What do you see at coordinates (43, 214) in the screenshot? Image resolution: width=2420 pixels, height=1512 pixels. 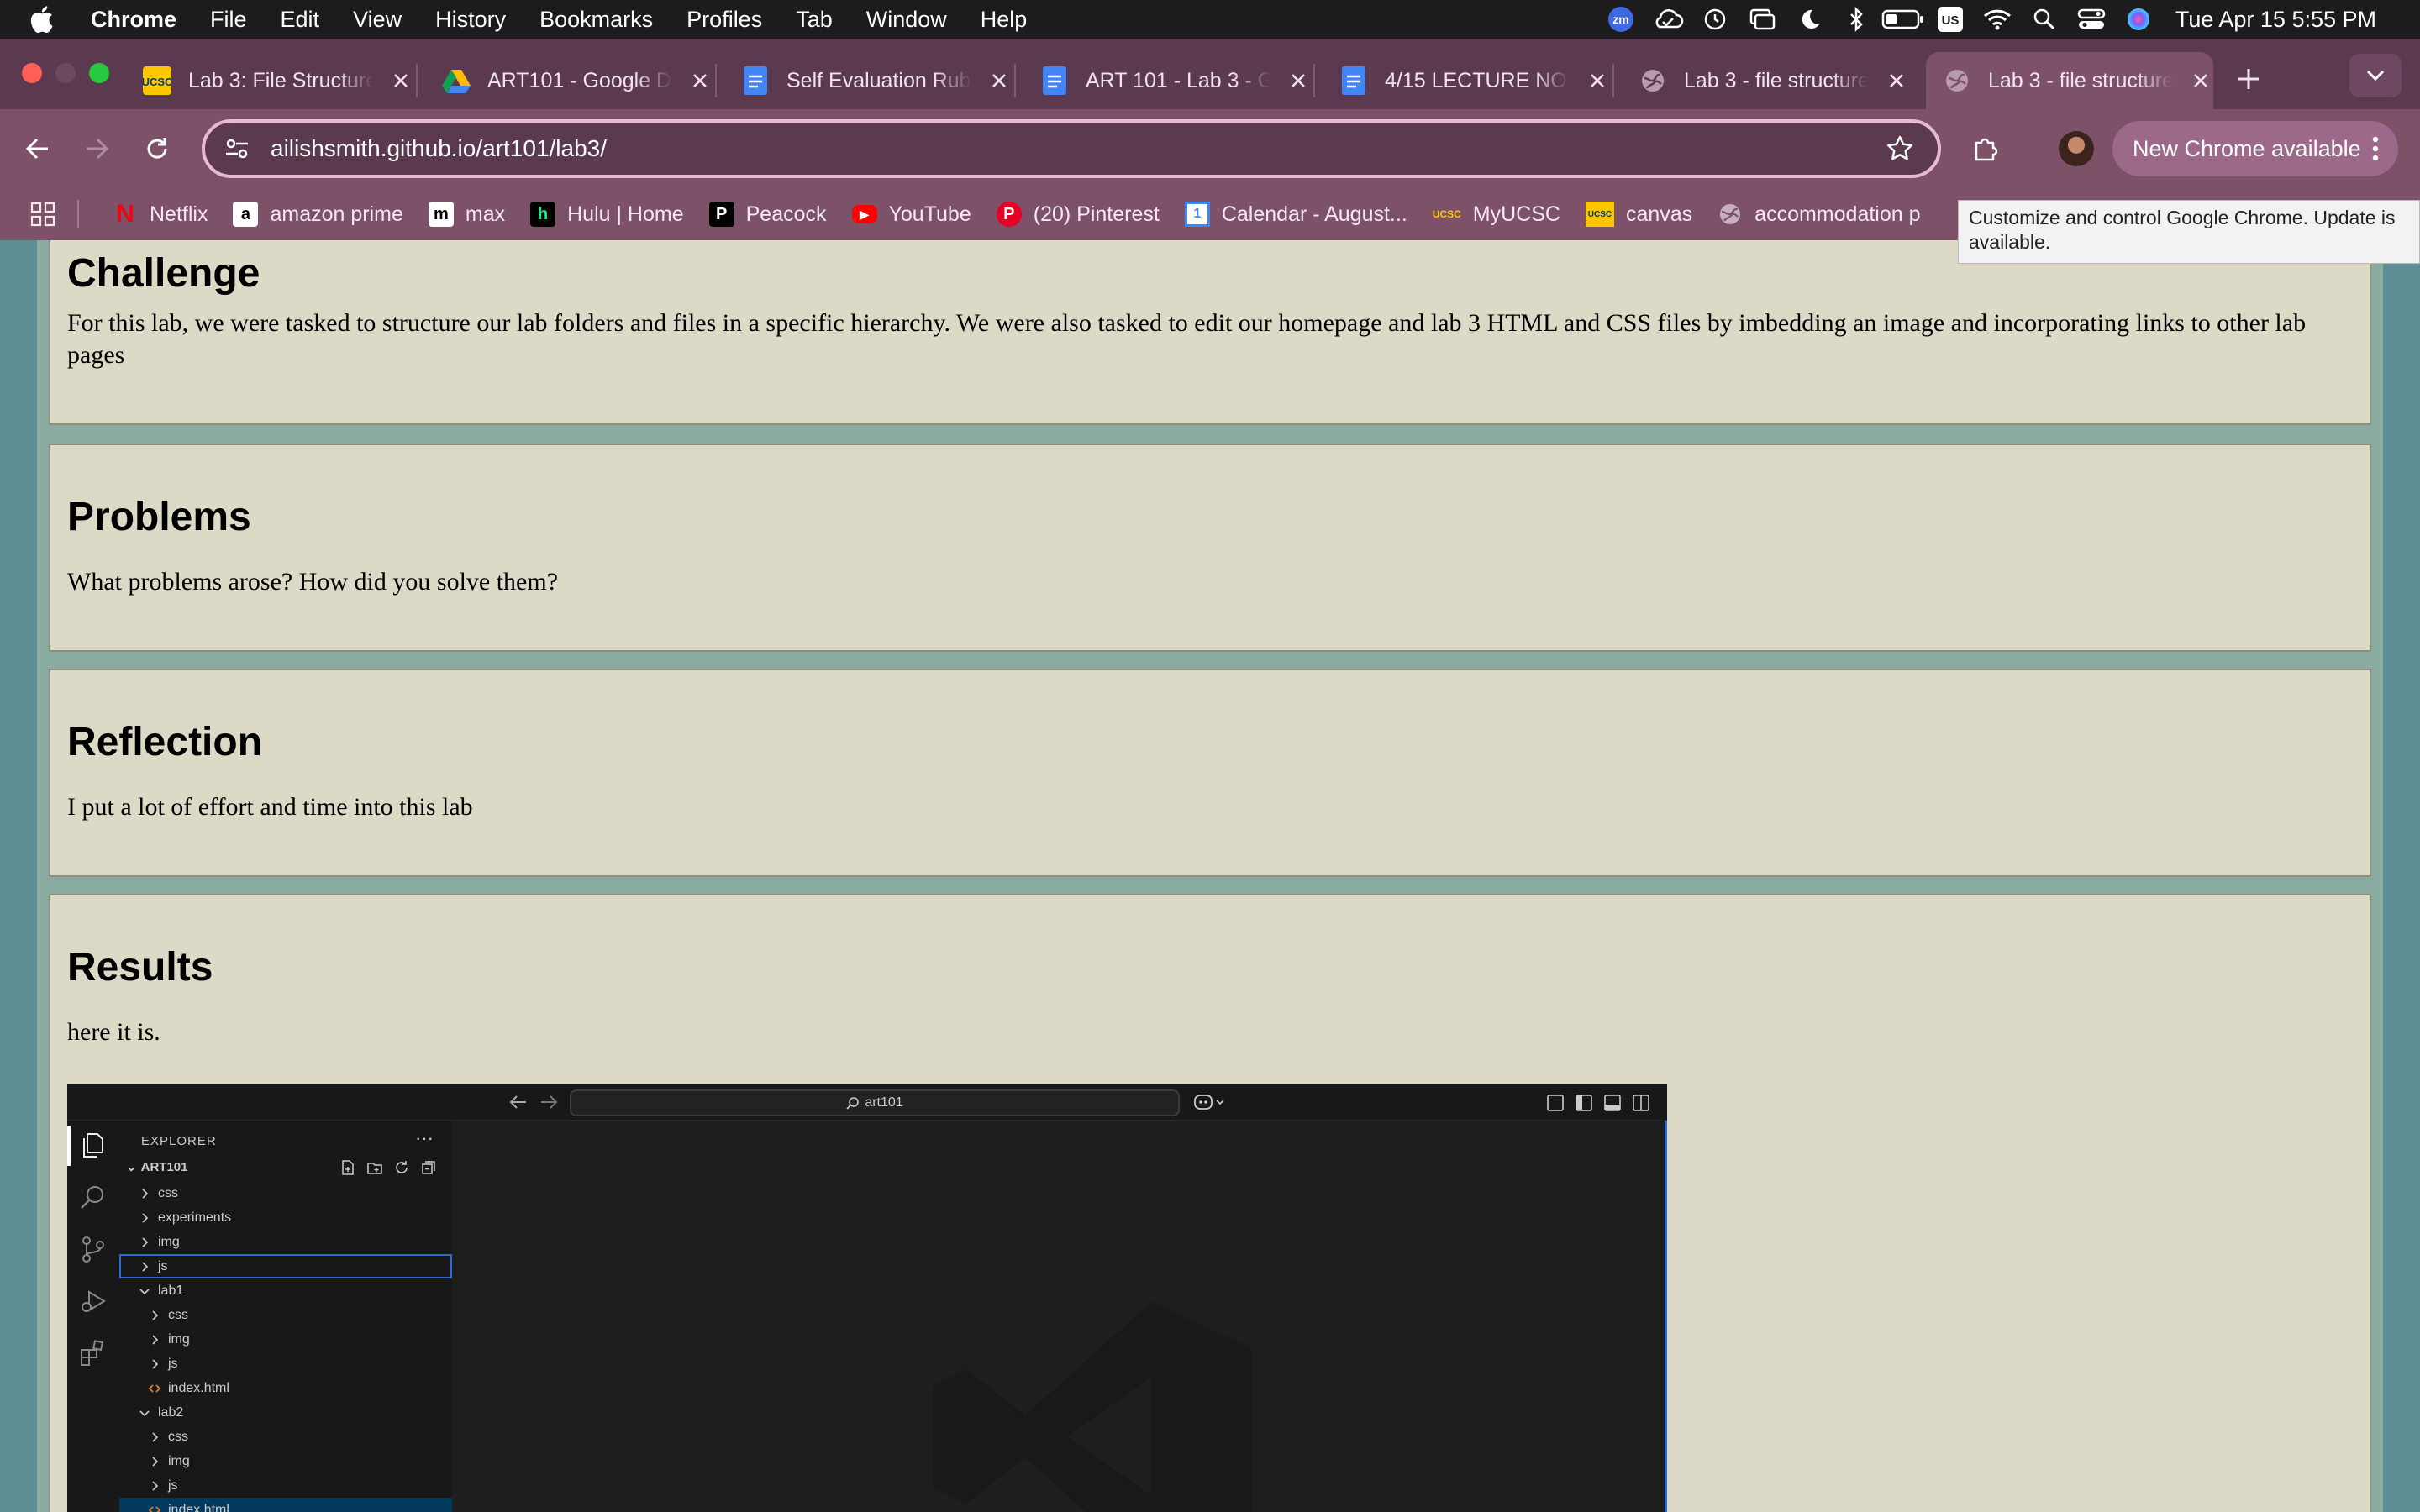 I see `apps-grid-icon` at bounding box center [43, 214].